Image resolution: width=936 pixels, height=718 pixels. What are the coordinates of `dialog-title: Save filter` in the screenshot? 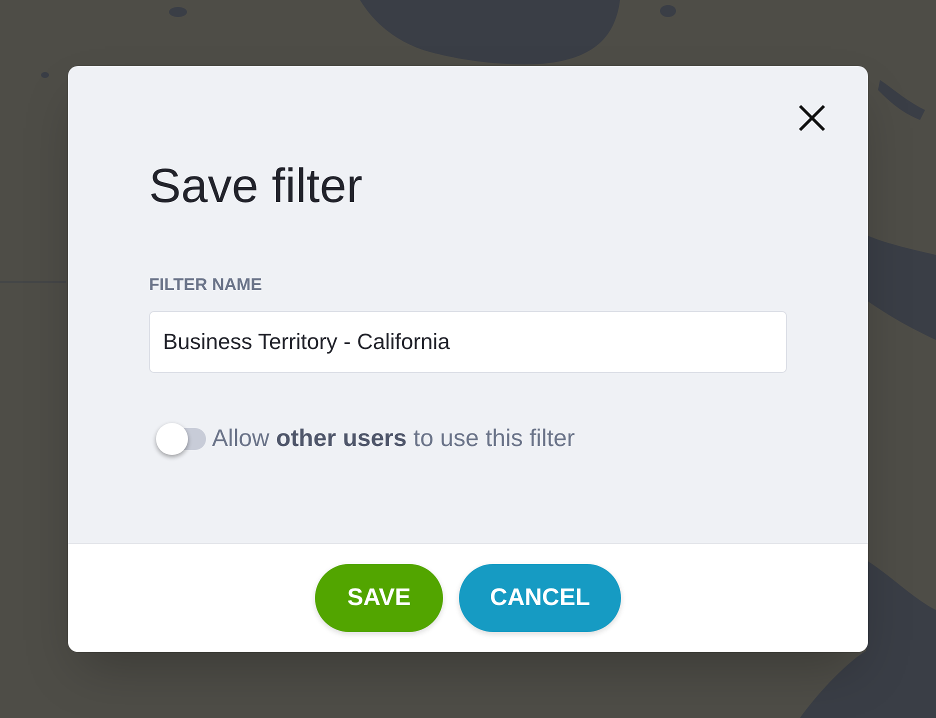 It's located at (255, 187).